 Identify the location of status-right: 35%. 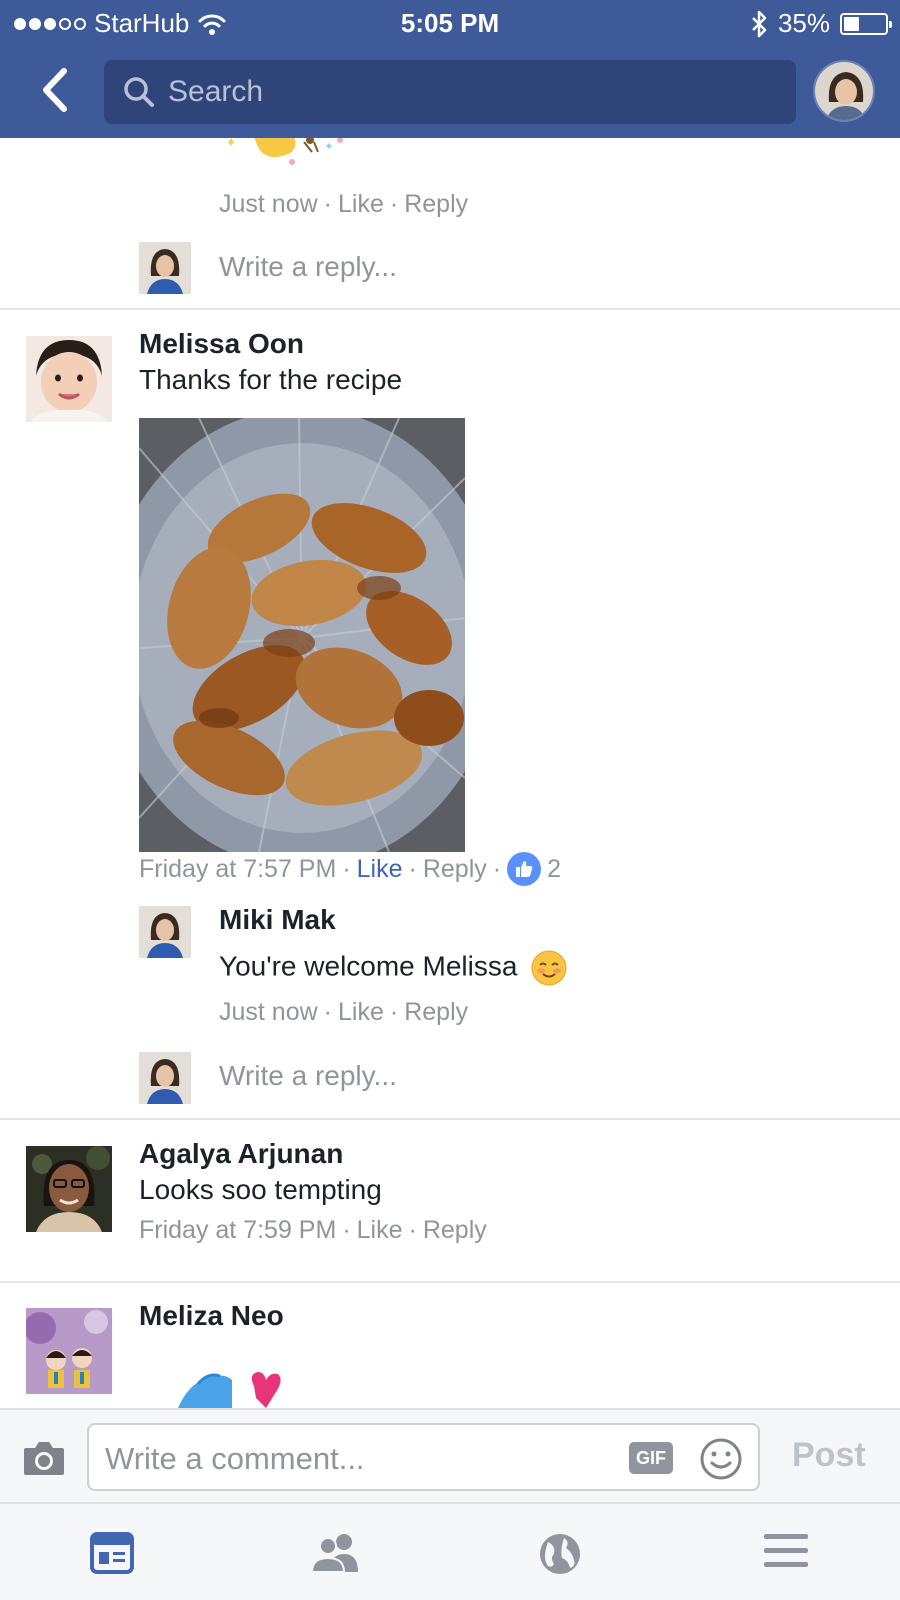
(821, 23).